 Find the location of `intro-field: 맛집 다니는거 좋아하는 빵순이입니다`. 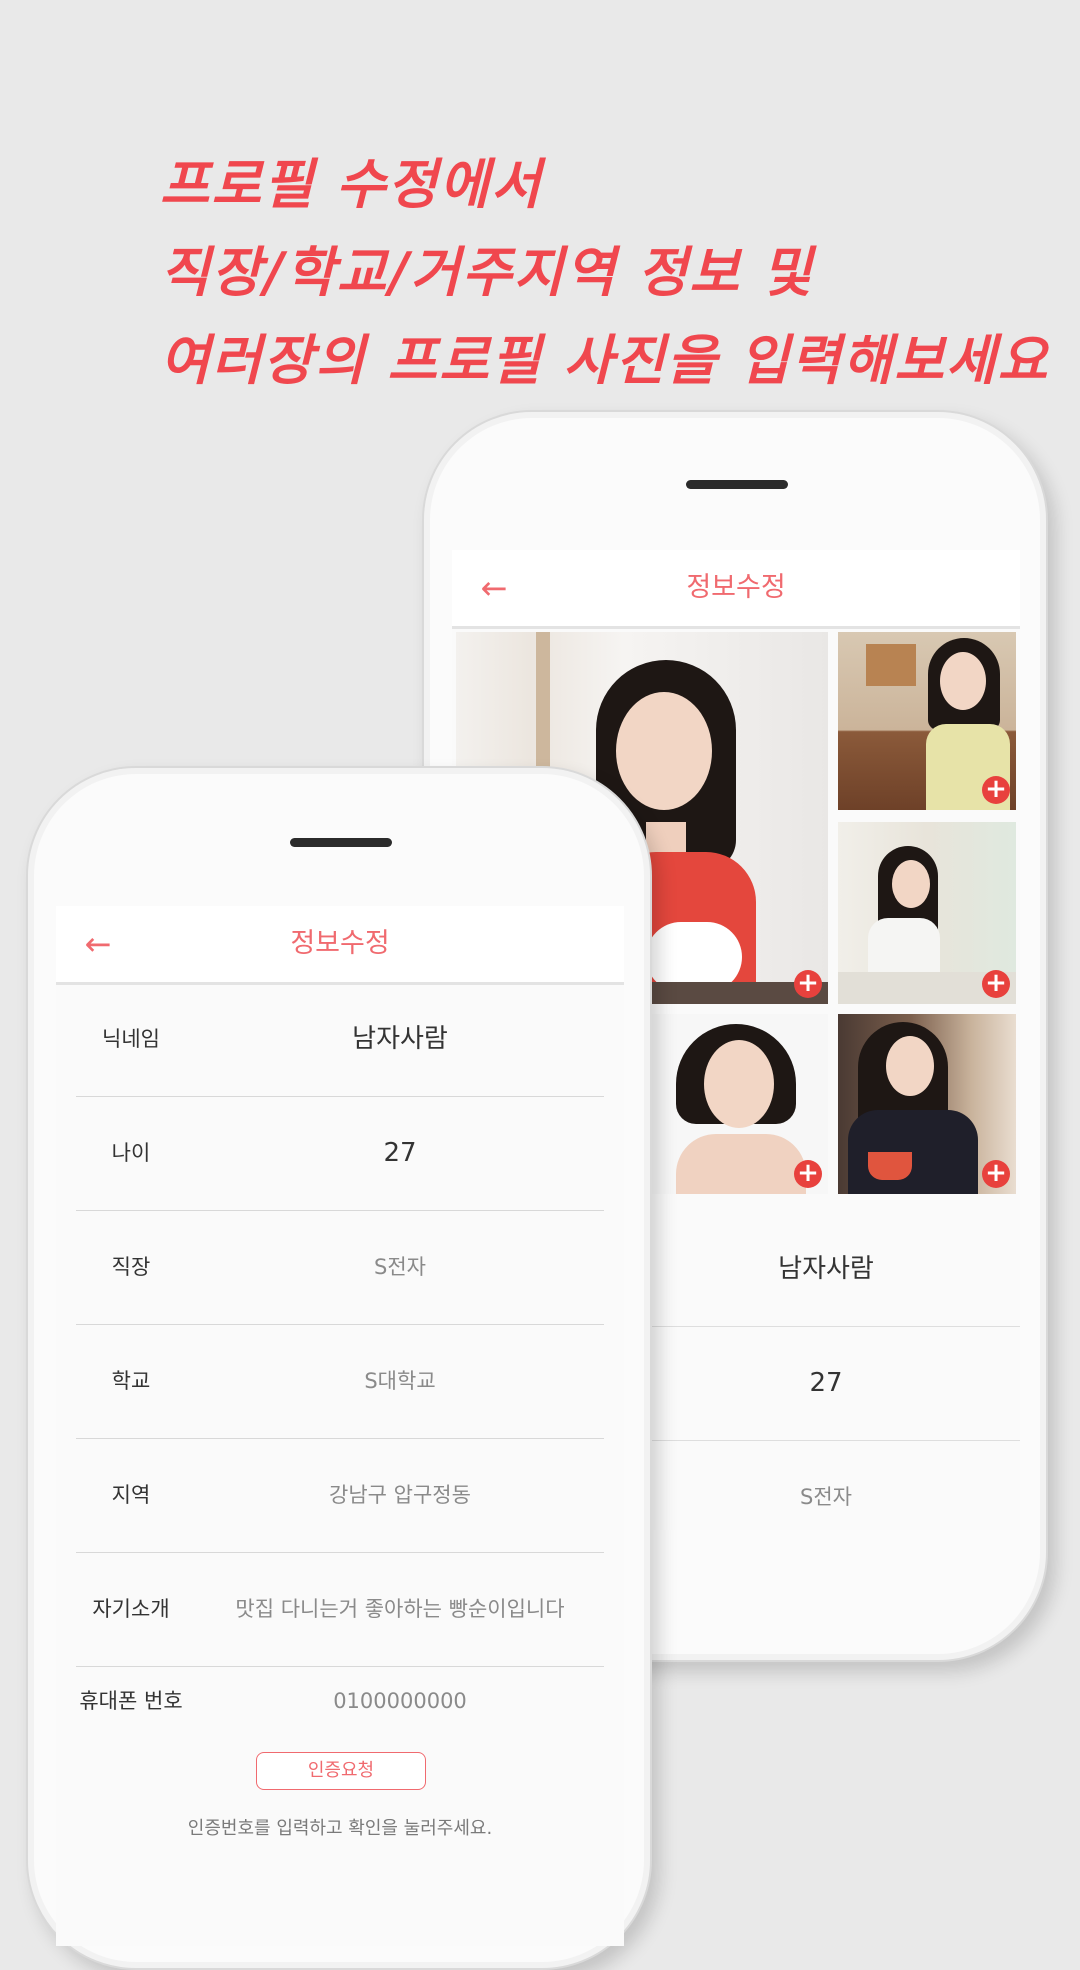

intro-field: 맛집 다니는거 좋아하는 빵순이입니다 is located at coordinates (400, 1609).